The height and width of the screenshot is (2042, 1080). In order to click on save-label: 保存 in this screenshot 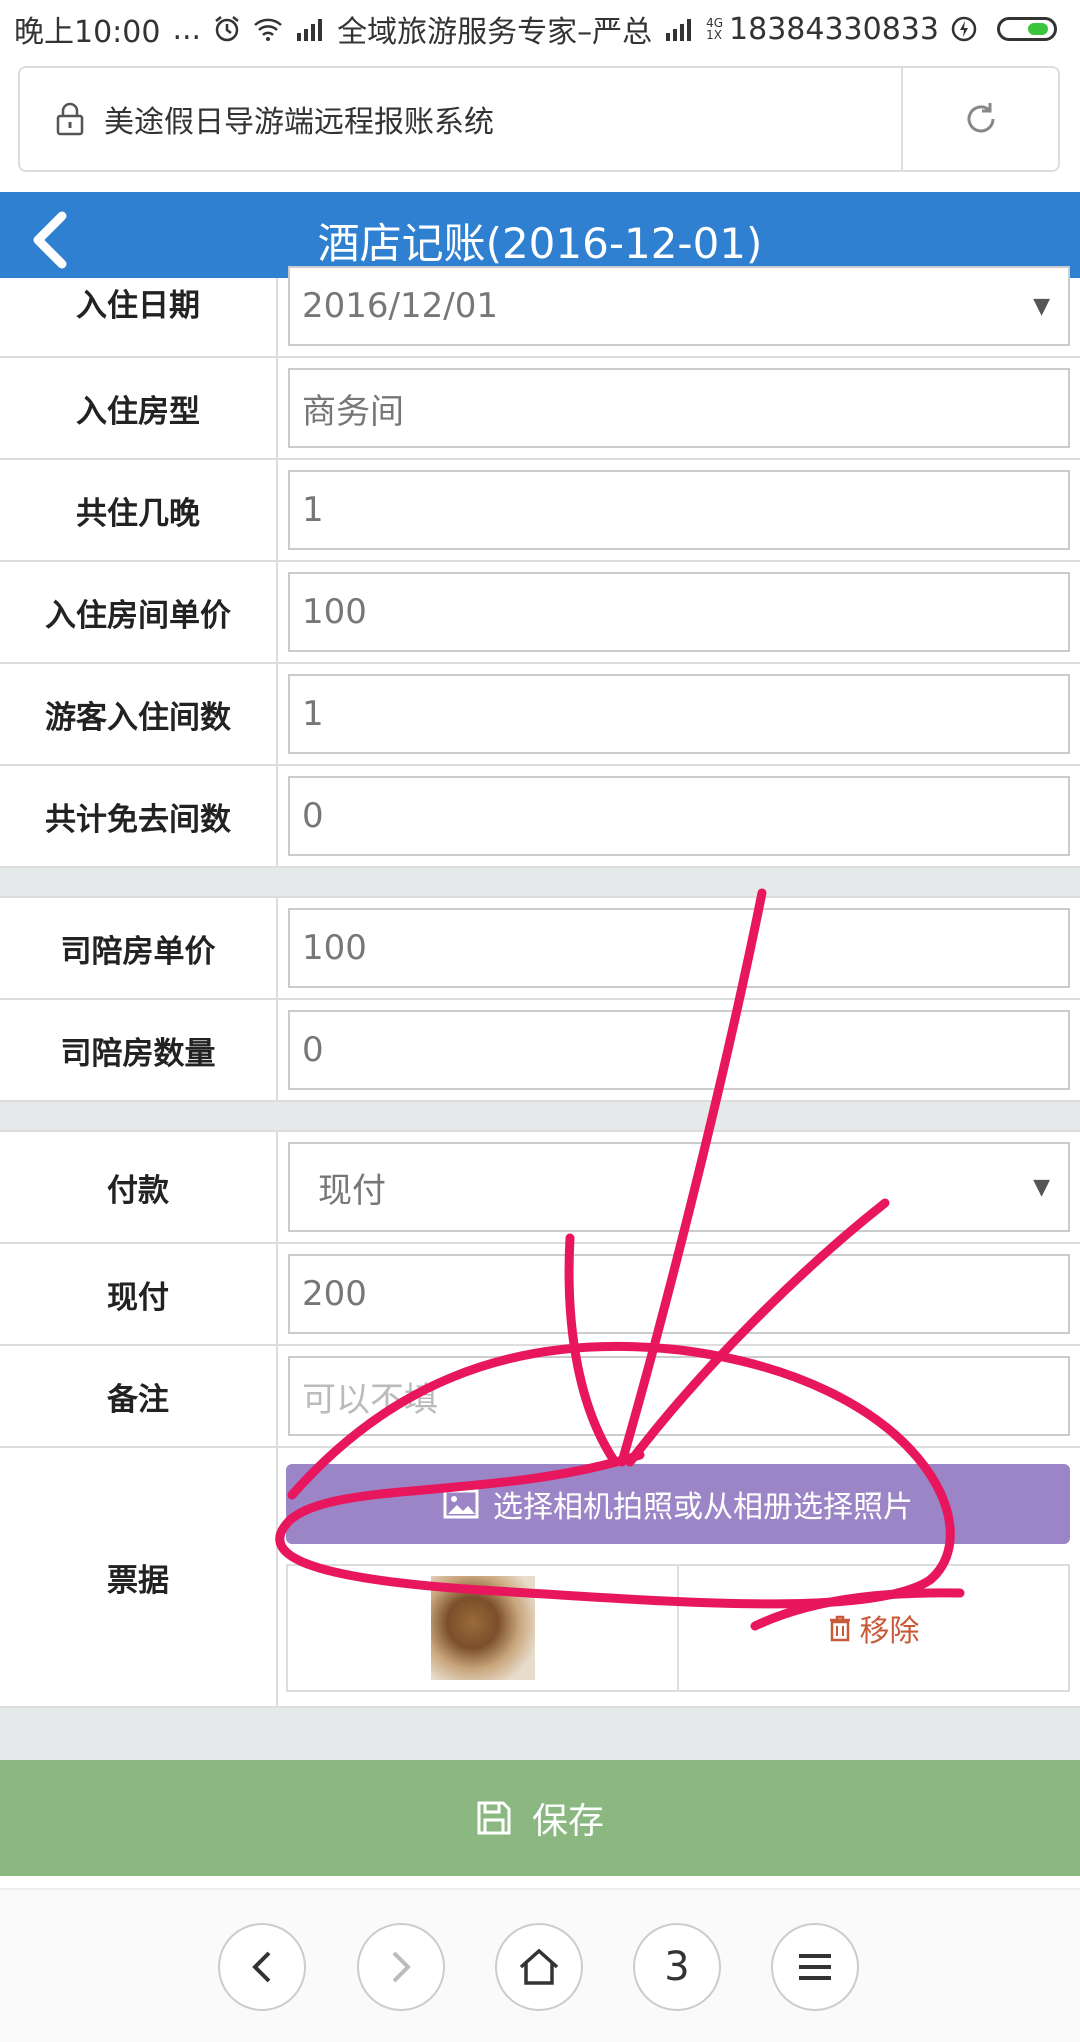, I will do `click(567, 1821)`.